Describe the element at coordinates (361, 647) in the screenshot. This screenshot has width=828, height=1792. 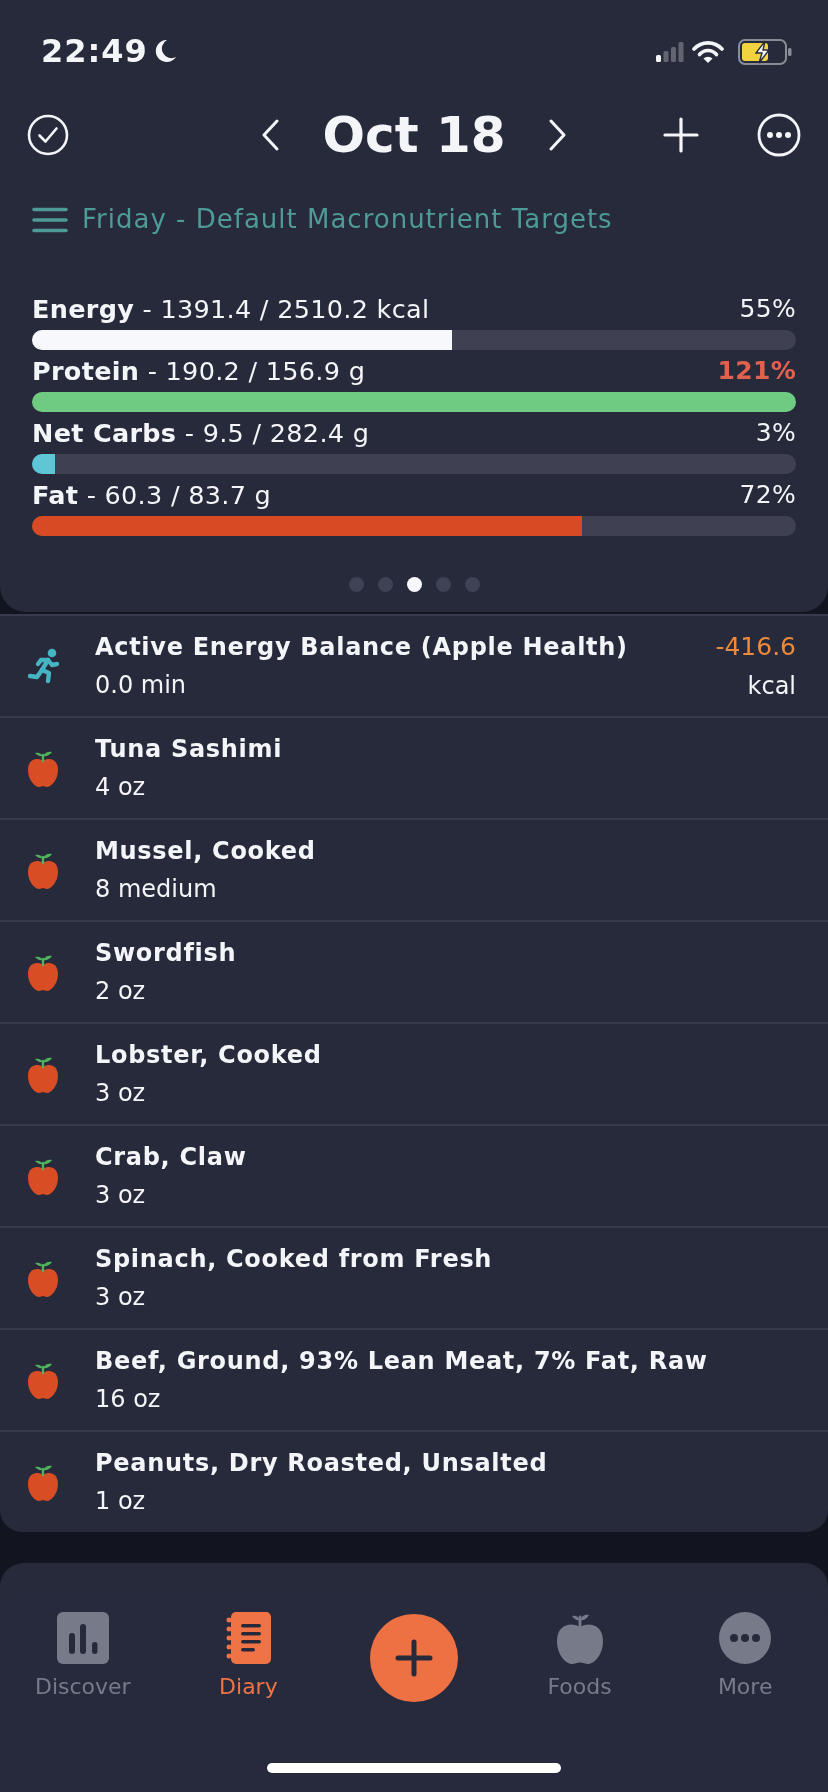
I see `entry-name: Active Energy Balance (Apple Health)` at that location.